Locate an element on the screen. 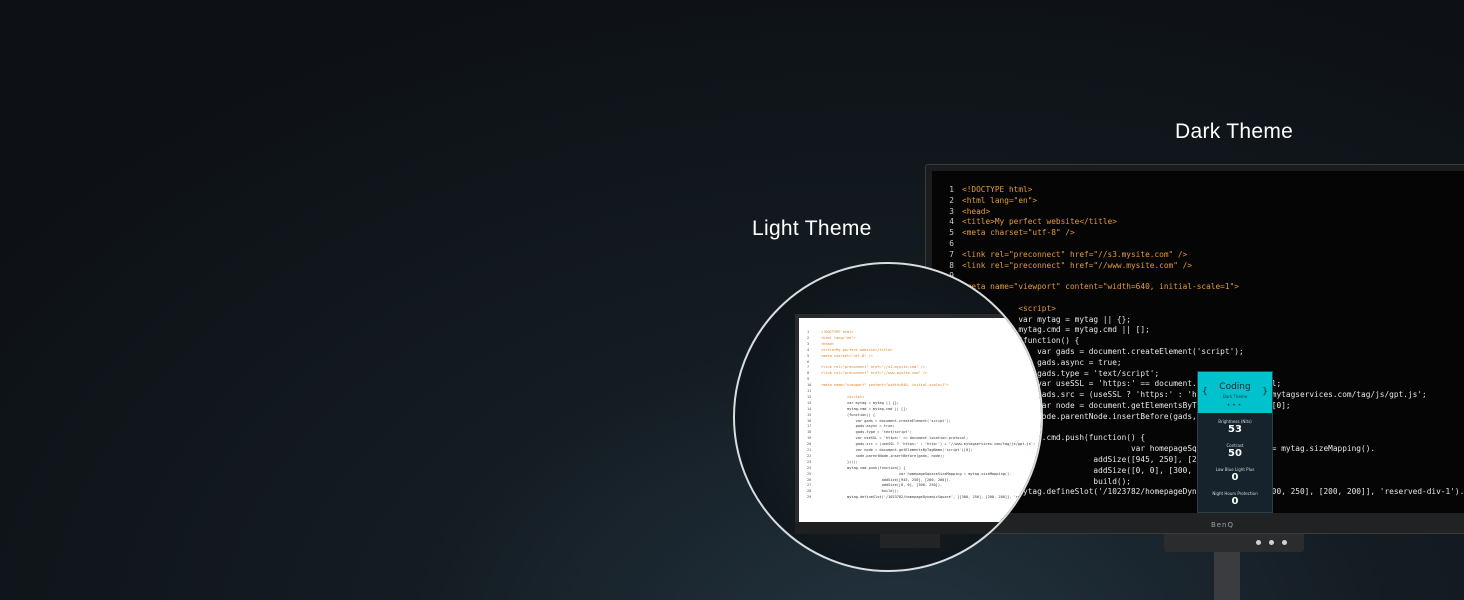  osd-header: { Coding Dark Theme ••• } is located at coordinates (1235, 392).